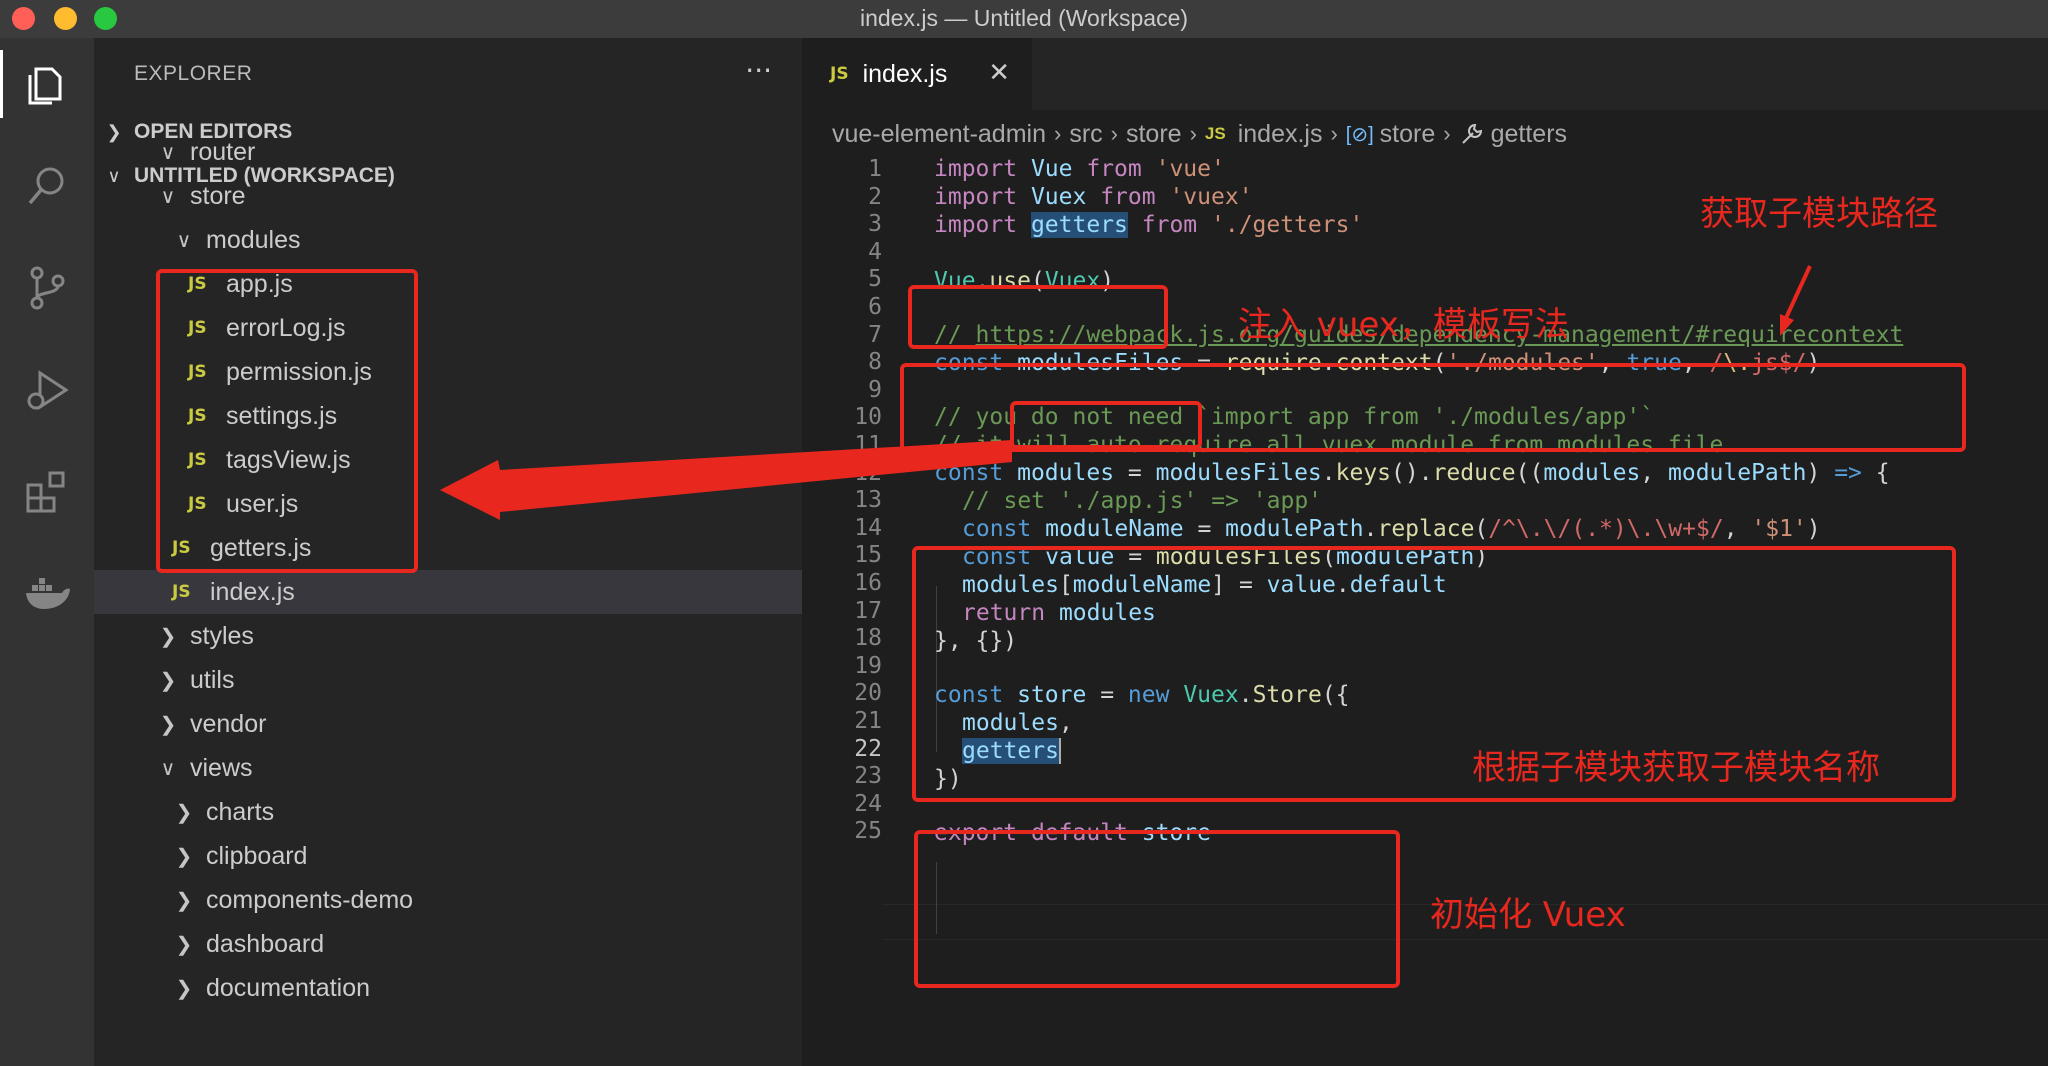  I want to click on line-number: 2, so click(875, 196).